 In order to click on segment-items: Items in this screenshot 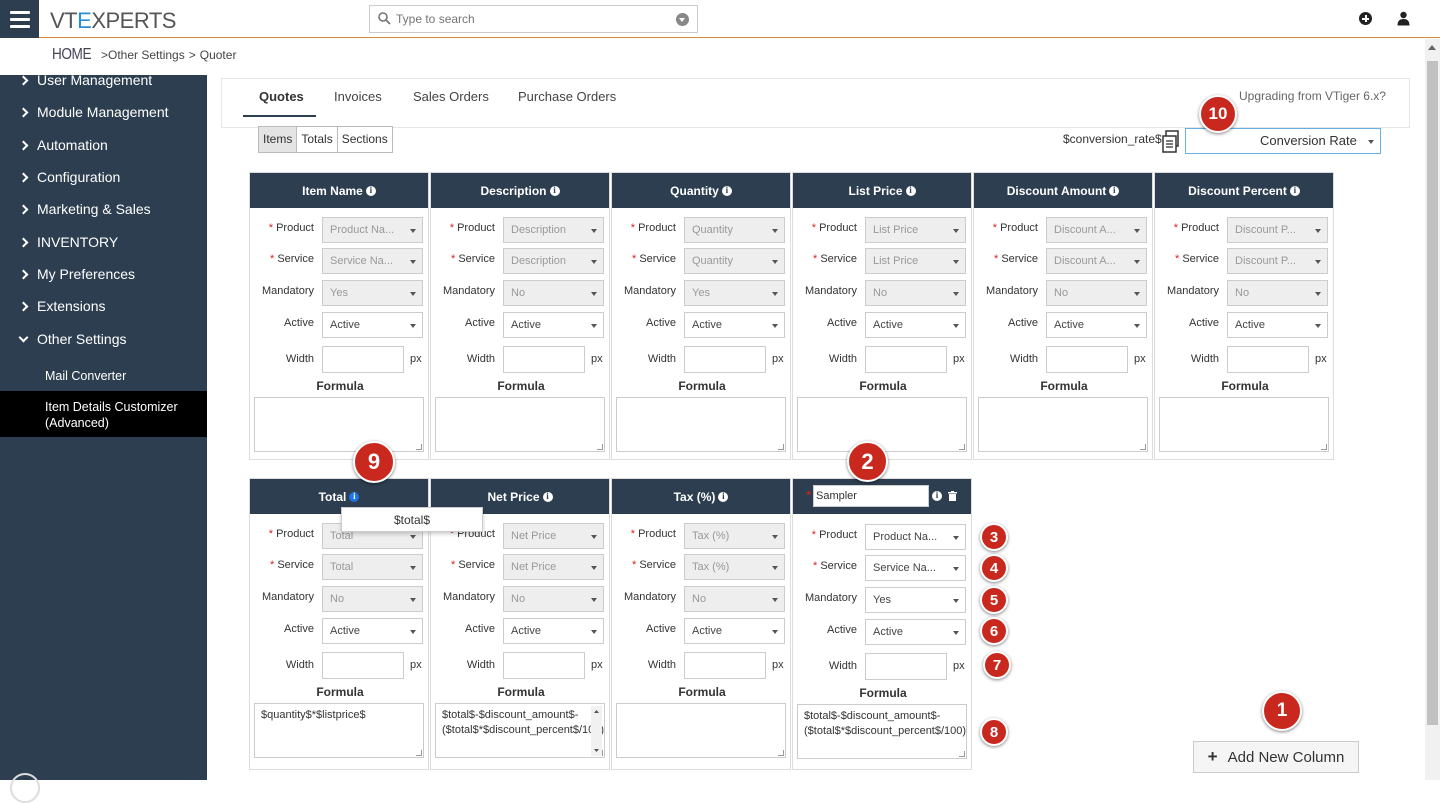, I will do `click(278, 139)`.